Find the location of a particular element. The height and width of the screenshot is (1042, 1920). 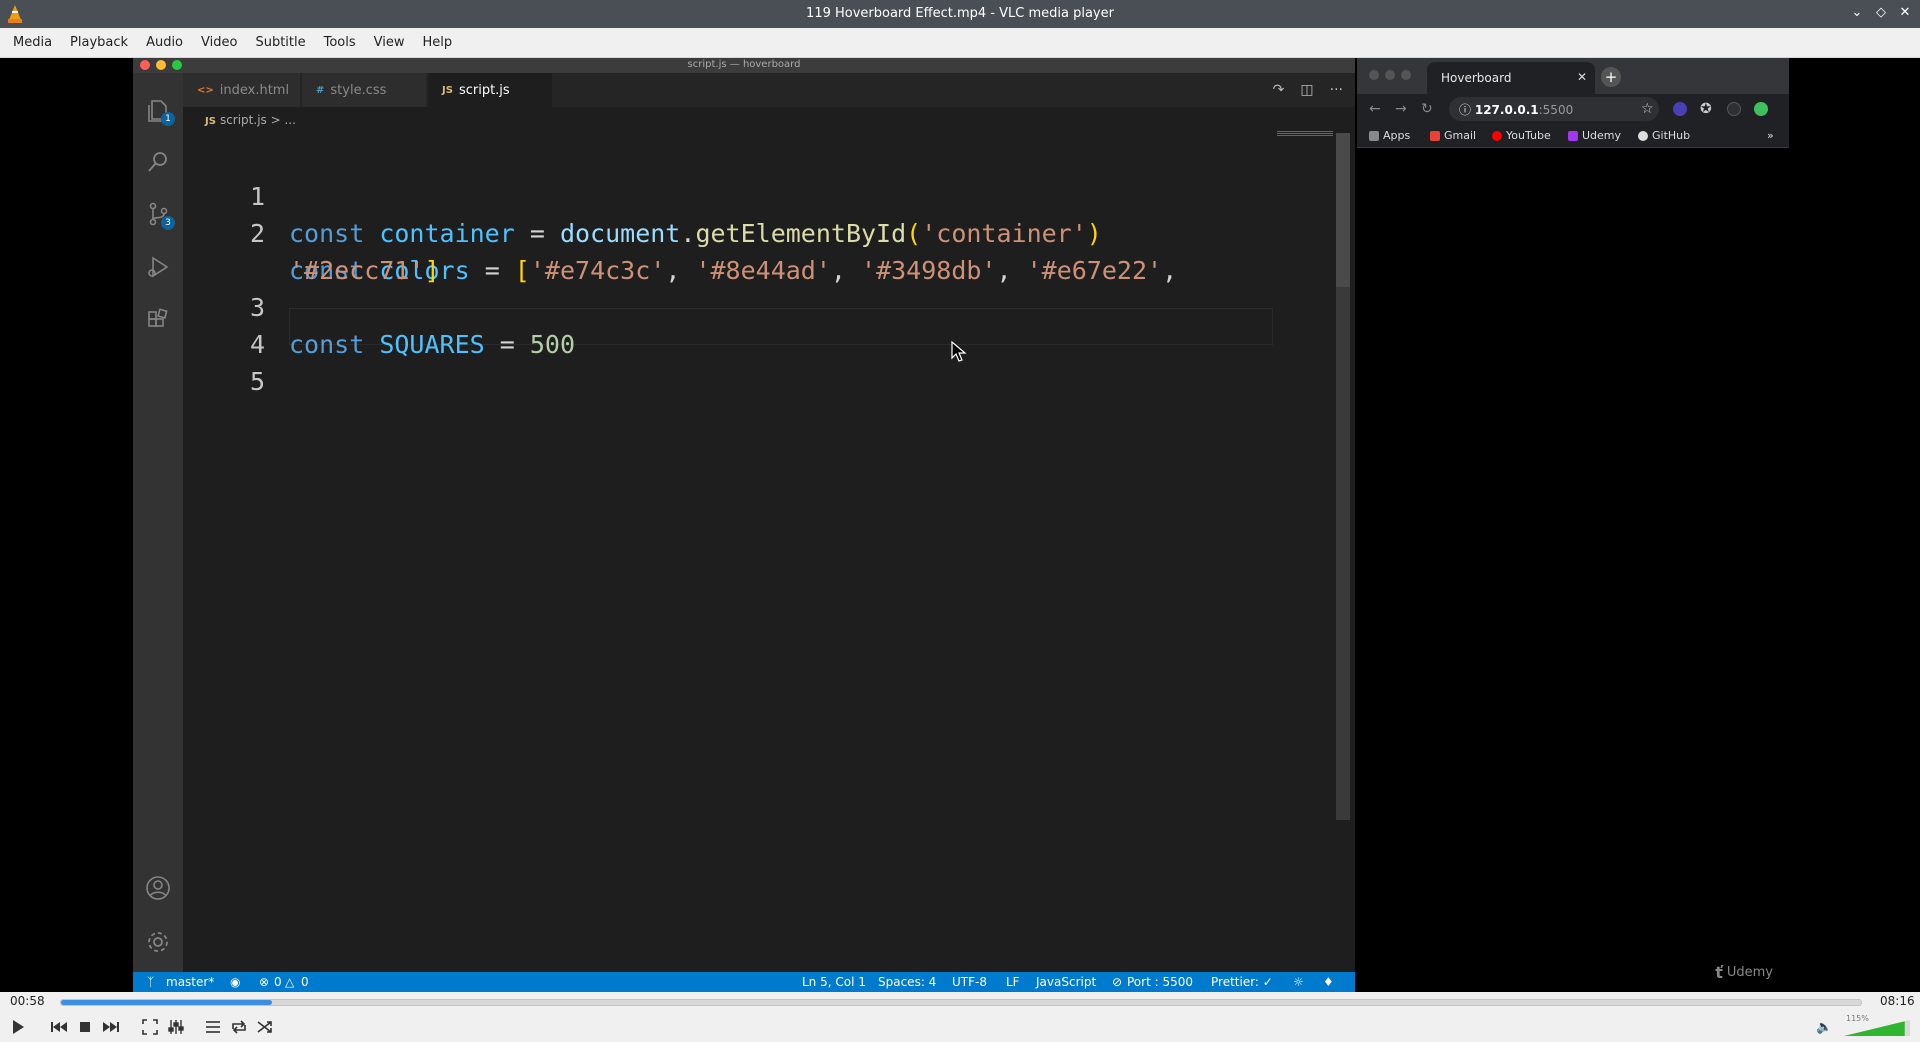

previous-button is located at coordinates (59, 1027).